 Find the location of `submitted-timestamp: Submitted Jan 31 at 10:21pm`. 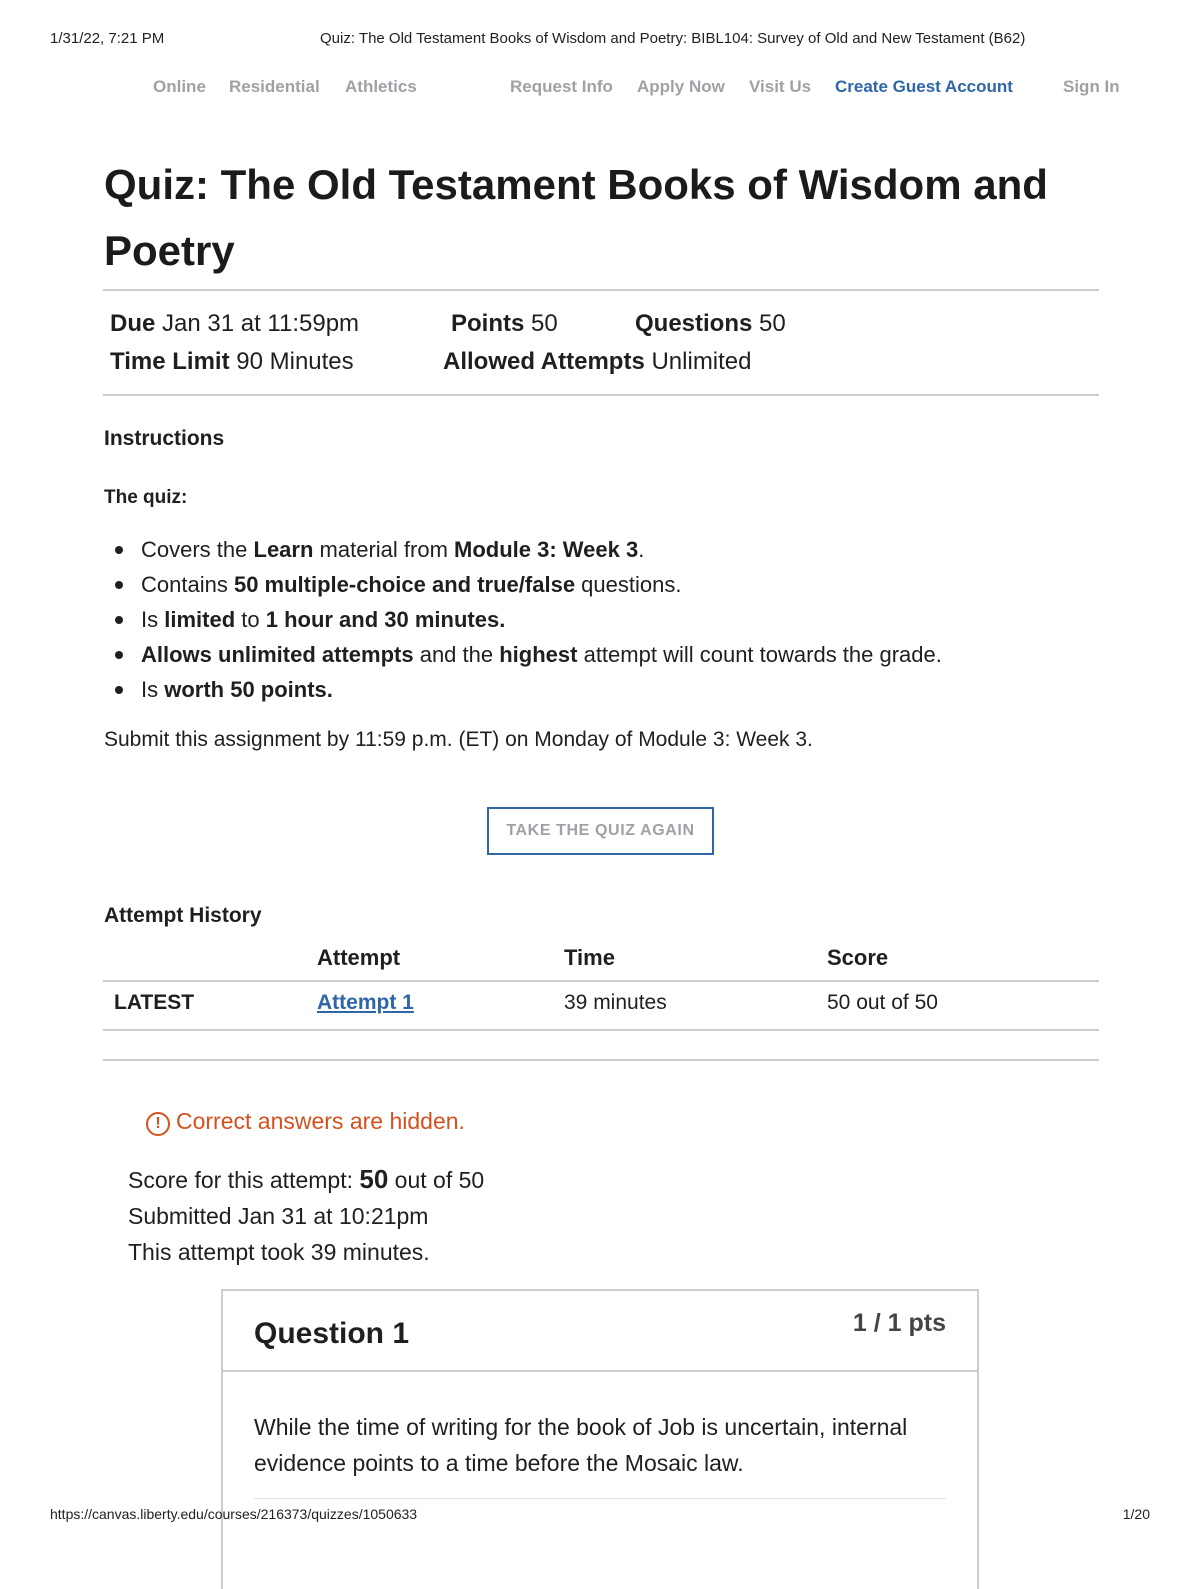

submitted-timestamp: Submitted Jan 31 at 10:21pm is located at coordinates (278, 1216).